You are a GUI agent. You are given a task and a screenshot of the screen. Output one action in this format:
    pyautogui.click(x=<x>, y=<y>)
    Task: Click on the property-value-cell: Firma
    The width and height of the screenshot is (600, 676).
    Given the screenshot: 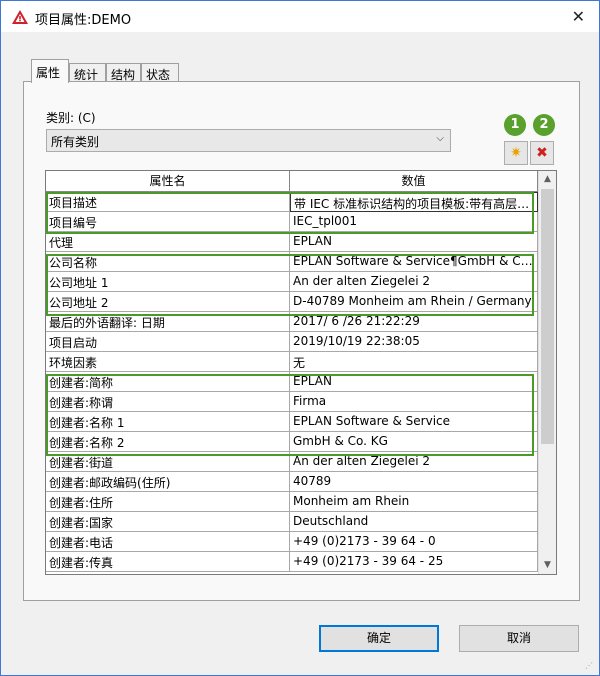 What is the action you would take?
    pyautogui.click(x=414, y=402)
    